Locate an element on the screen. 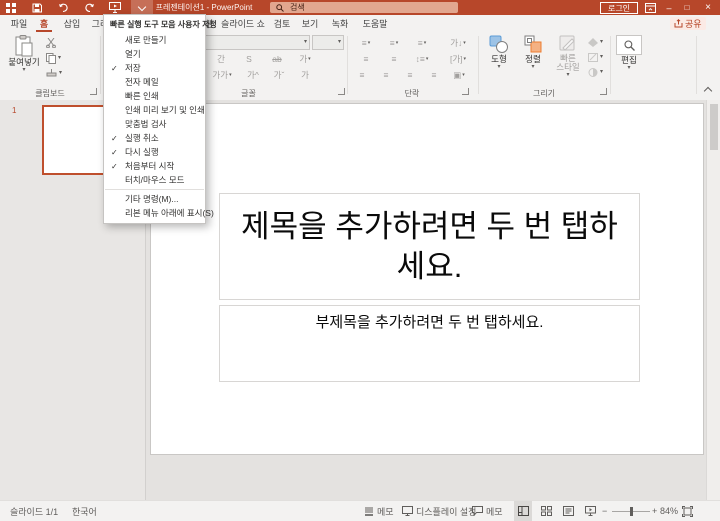  underline-button: 간 is located at coordinates (221, 59).